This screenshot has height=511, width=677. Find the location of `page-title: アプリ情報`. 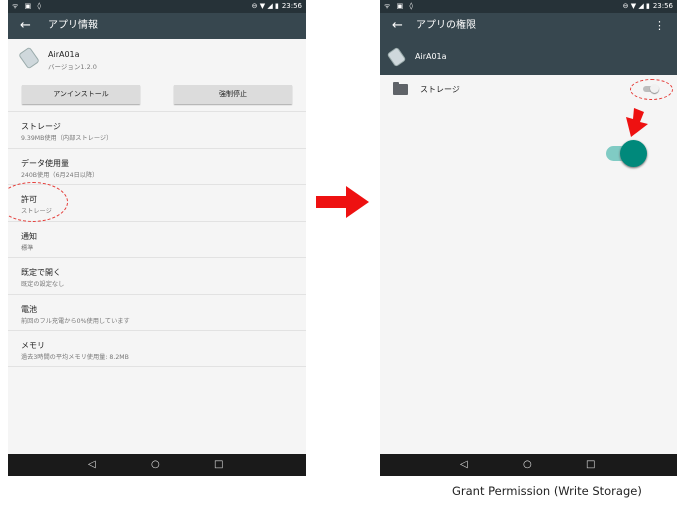

page-title: アプリ情報 is located at coordinates (73, 25).